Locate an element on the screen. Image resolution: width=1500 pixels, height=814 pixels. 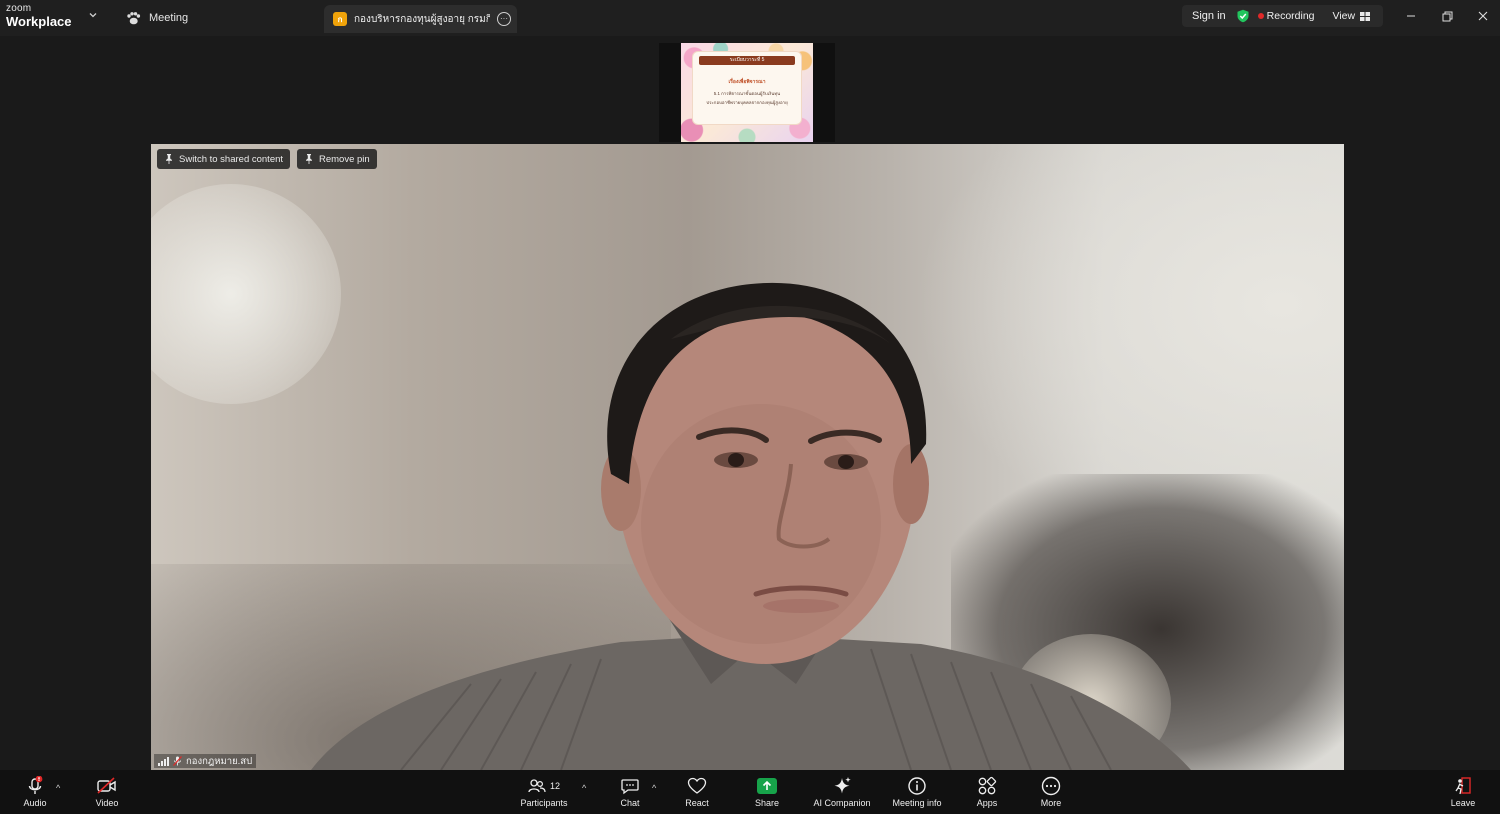
apps-icon is located at coordinates (987, 785).